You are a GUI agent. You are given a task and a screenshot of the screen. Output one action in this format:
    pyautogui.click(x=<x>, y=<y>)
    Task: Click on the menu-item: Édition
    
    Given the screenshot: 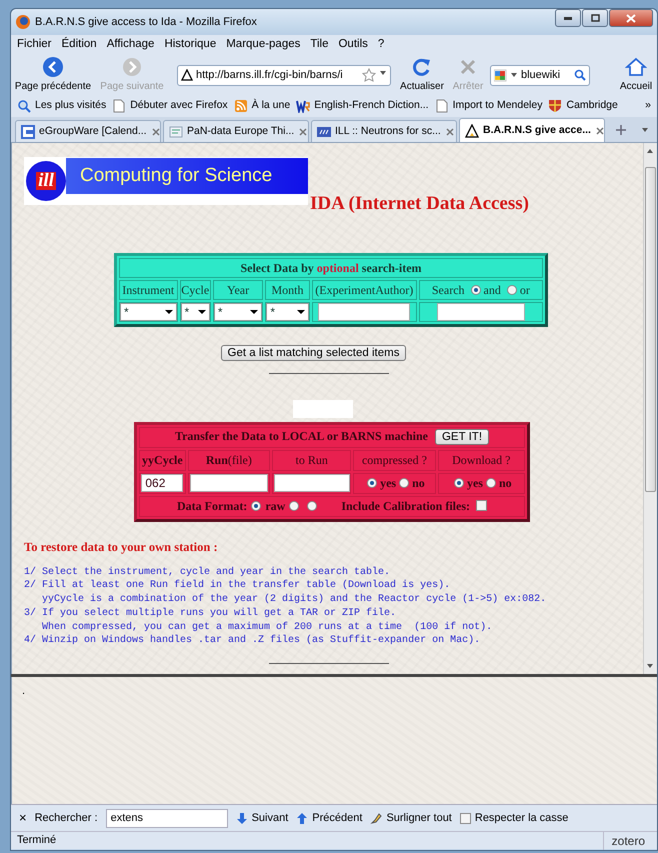 What is the action you would take?
    pyautogui.click(x=79, y=45)
    